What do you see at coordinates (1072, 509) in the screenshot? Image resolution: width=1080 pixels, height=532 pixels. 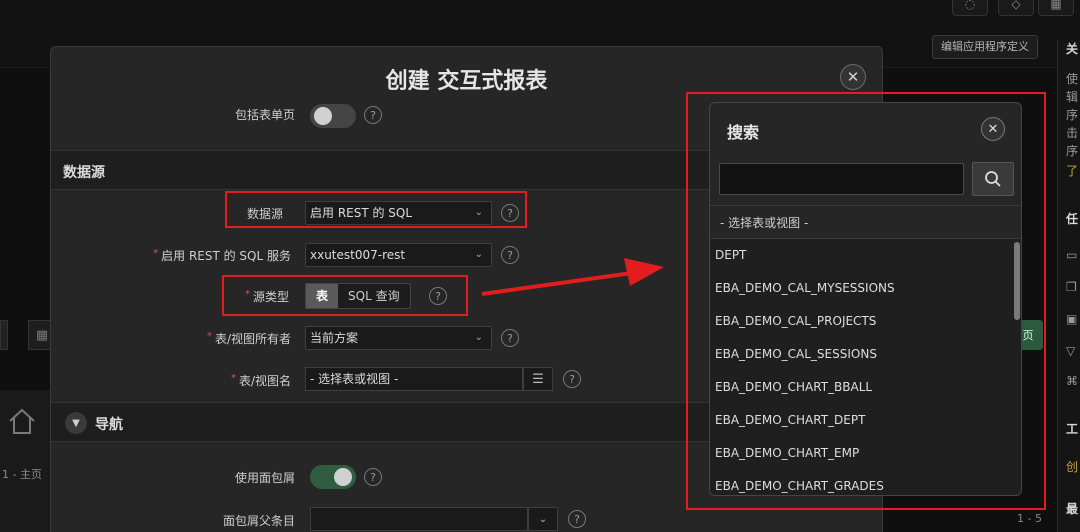 I see `panel-heading-char: 最` at bounding box center [1072, 509].